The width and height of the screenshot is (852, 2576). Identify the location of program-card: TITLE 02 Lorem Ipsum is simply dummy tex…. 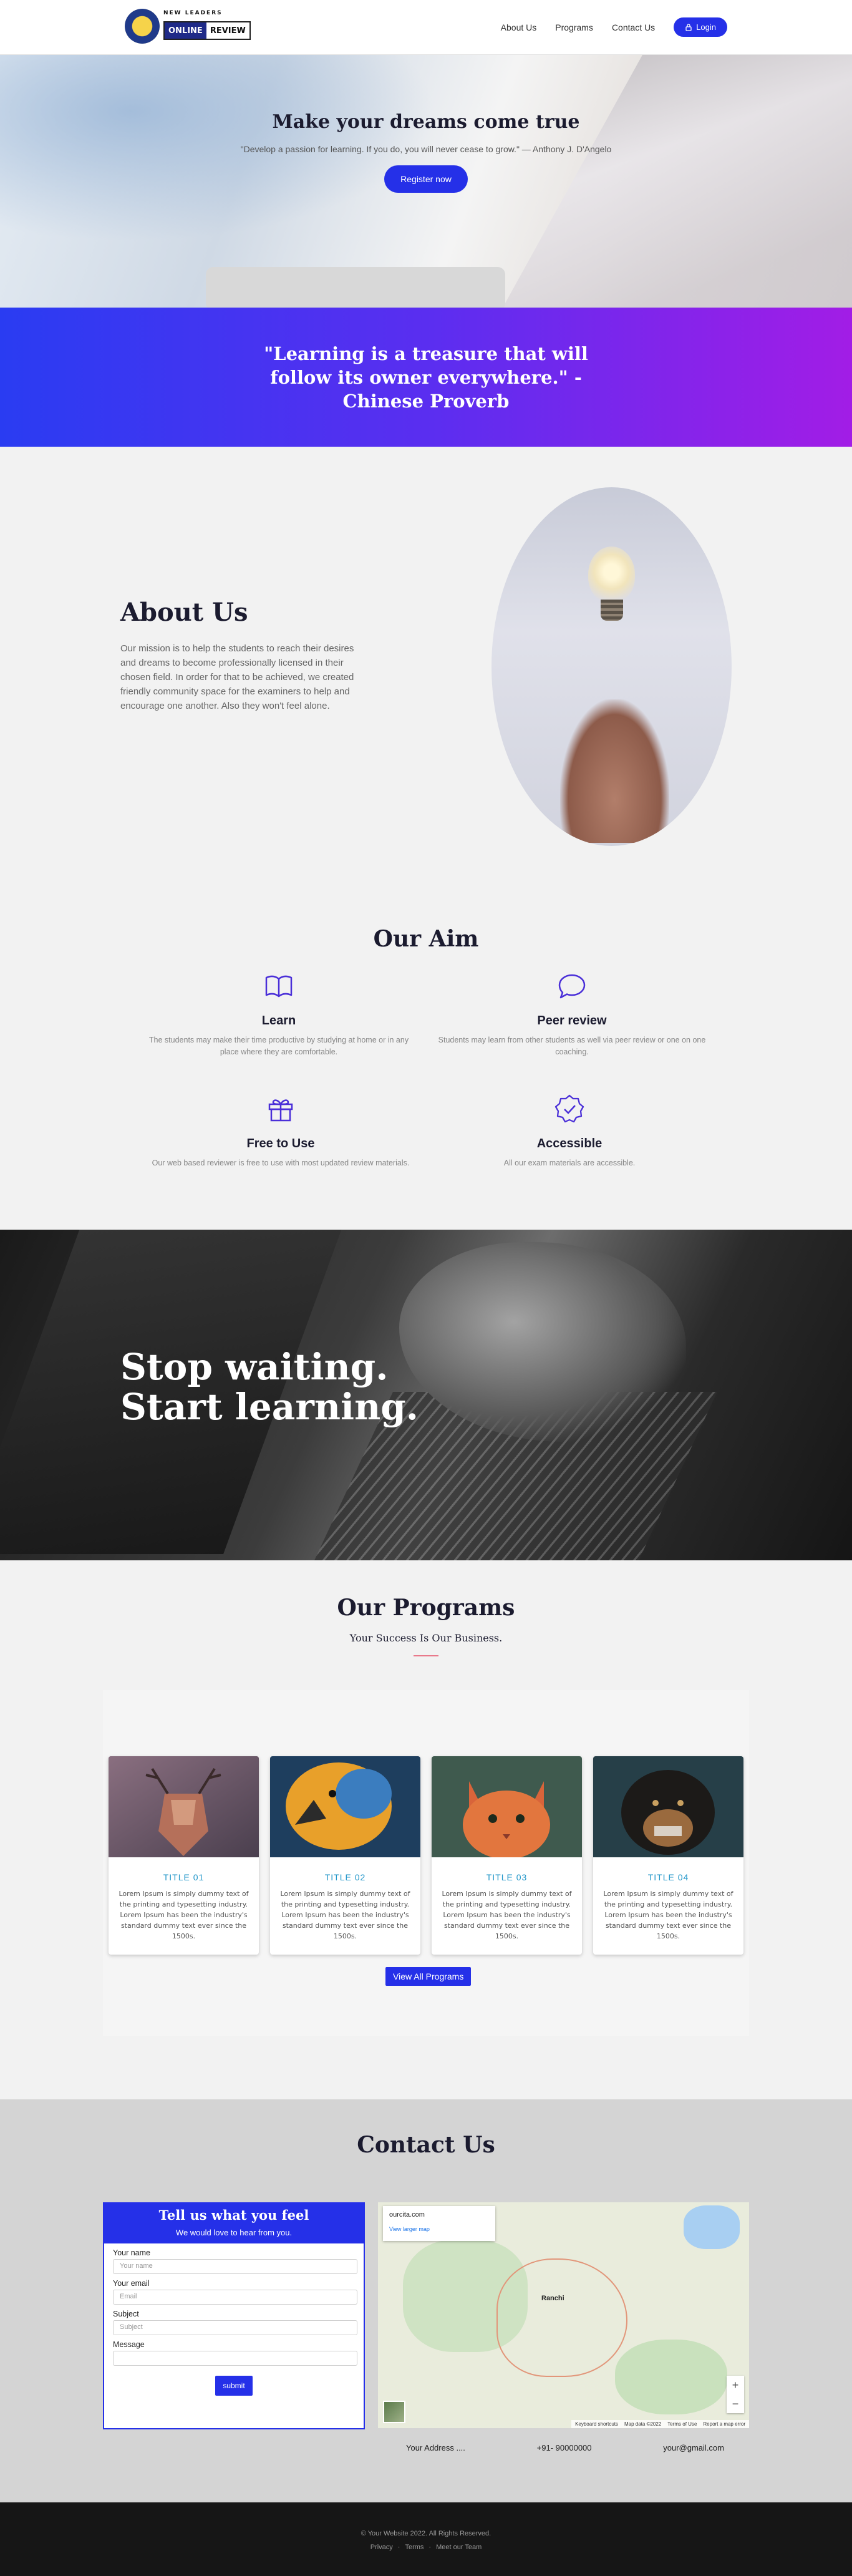
(345, 1855).